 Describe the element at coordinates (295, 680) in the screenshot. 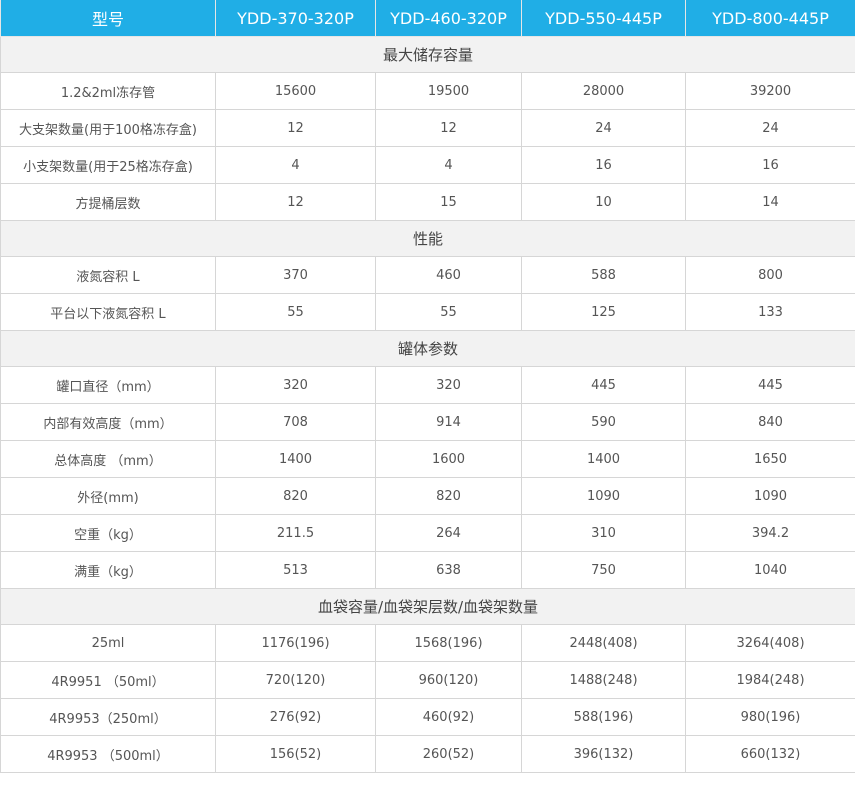

I see `model-1-value: 720(120)` at that location.